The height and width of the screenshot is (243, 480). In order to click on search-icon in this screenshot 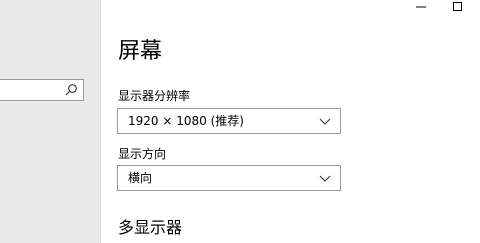, I will do `click(71, 90)`.